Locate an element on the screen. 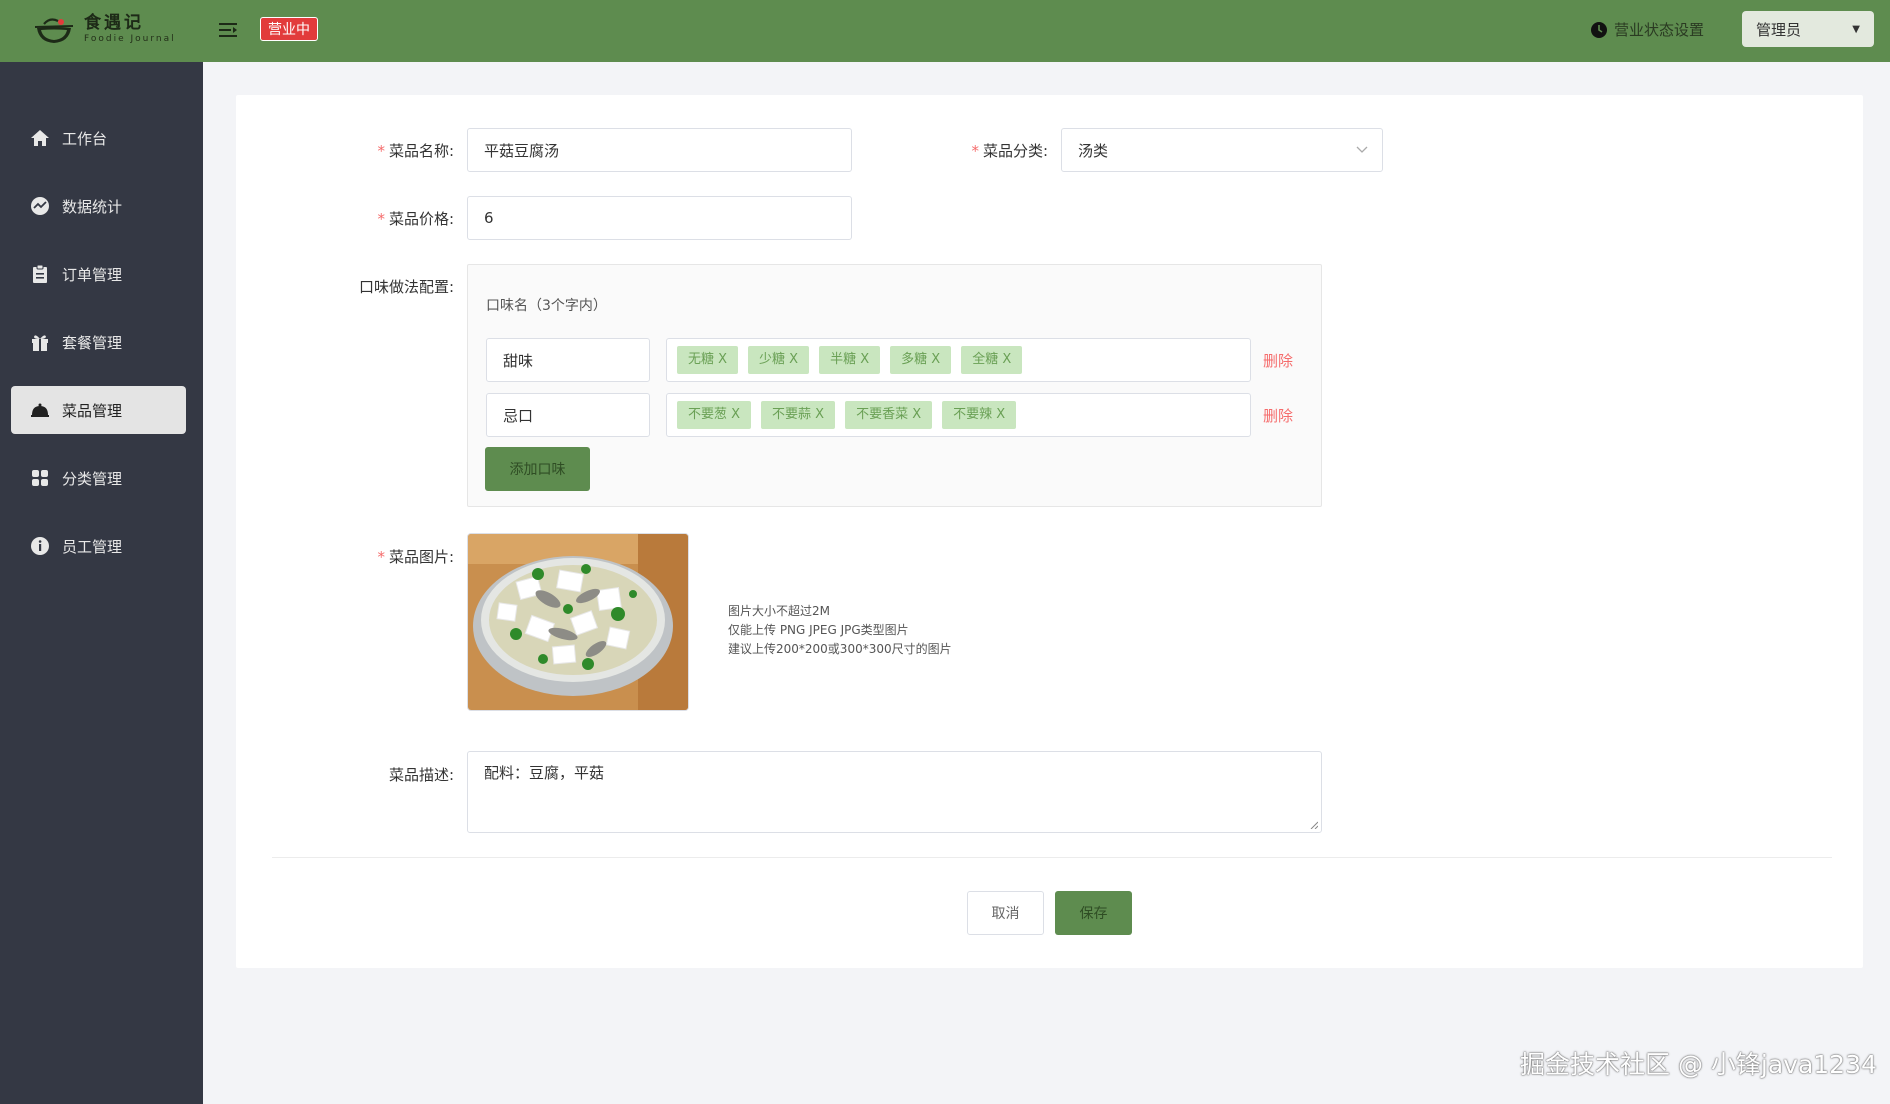 The height and width of the screenshot is (1104, 1890). flavor-tag: 无糖 X is located at coordinates (708, 360).